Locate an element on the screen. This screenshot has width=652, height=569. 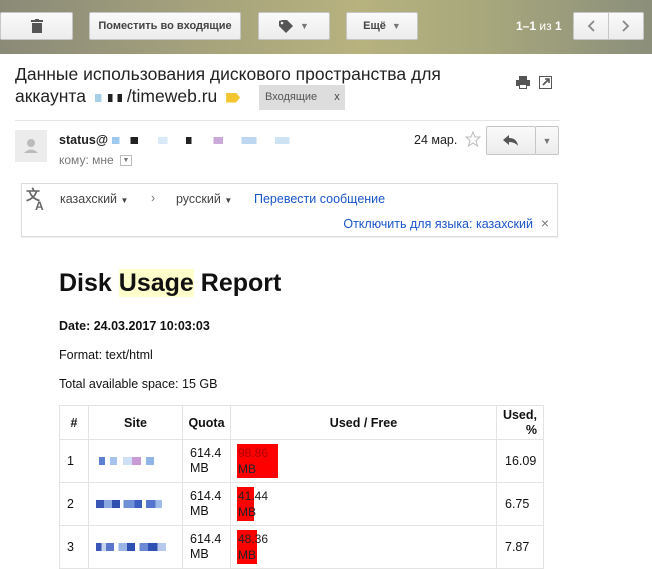
close-icon: × is located at coordinates (545, 223).